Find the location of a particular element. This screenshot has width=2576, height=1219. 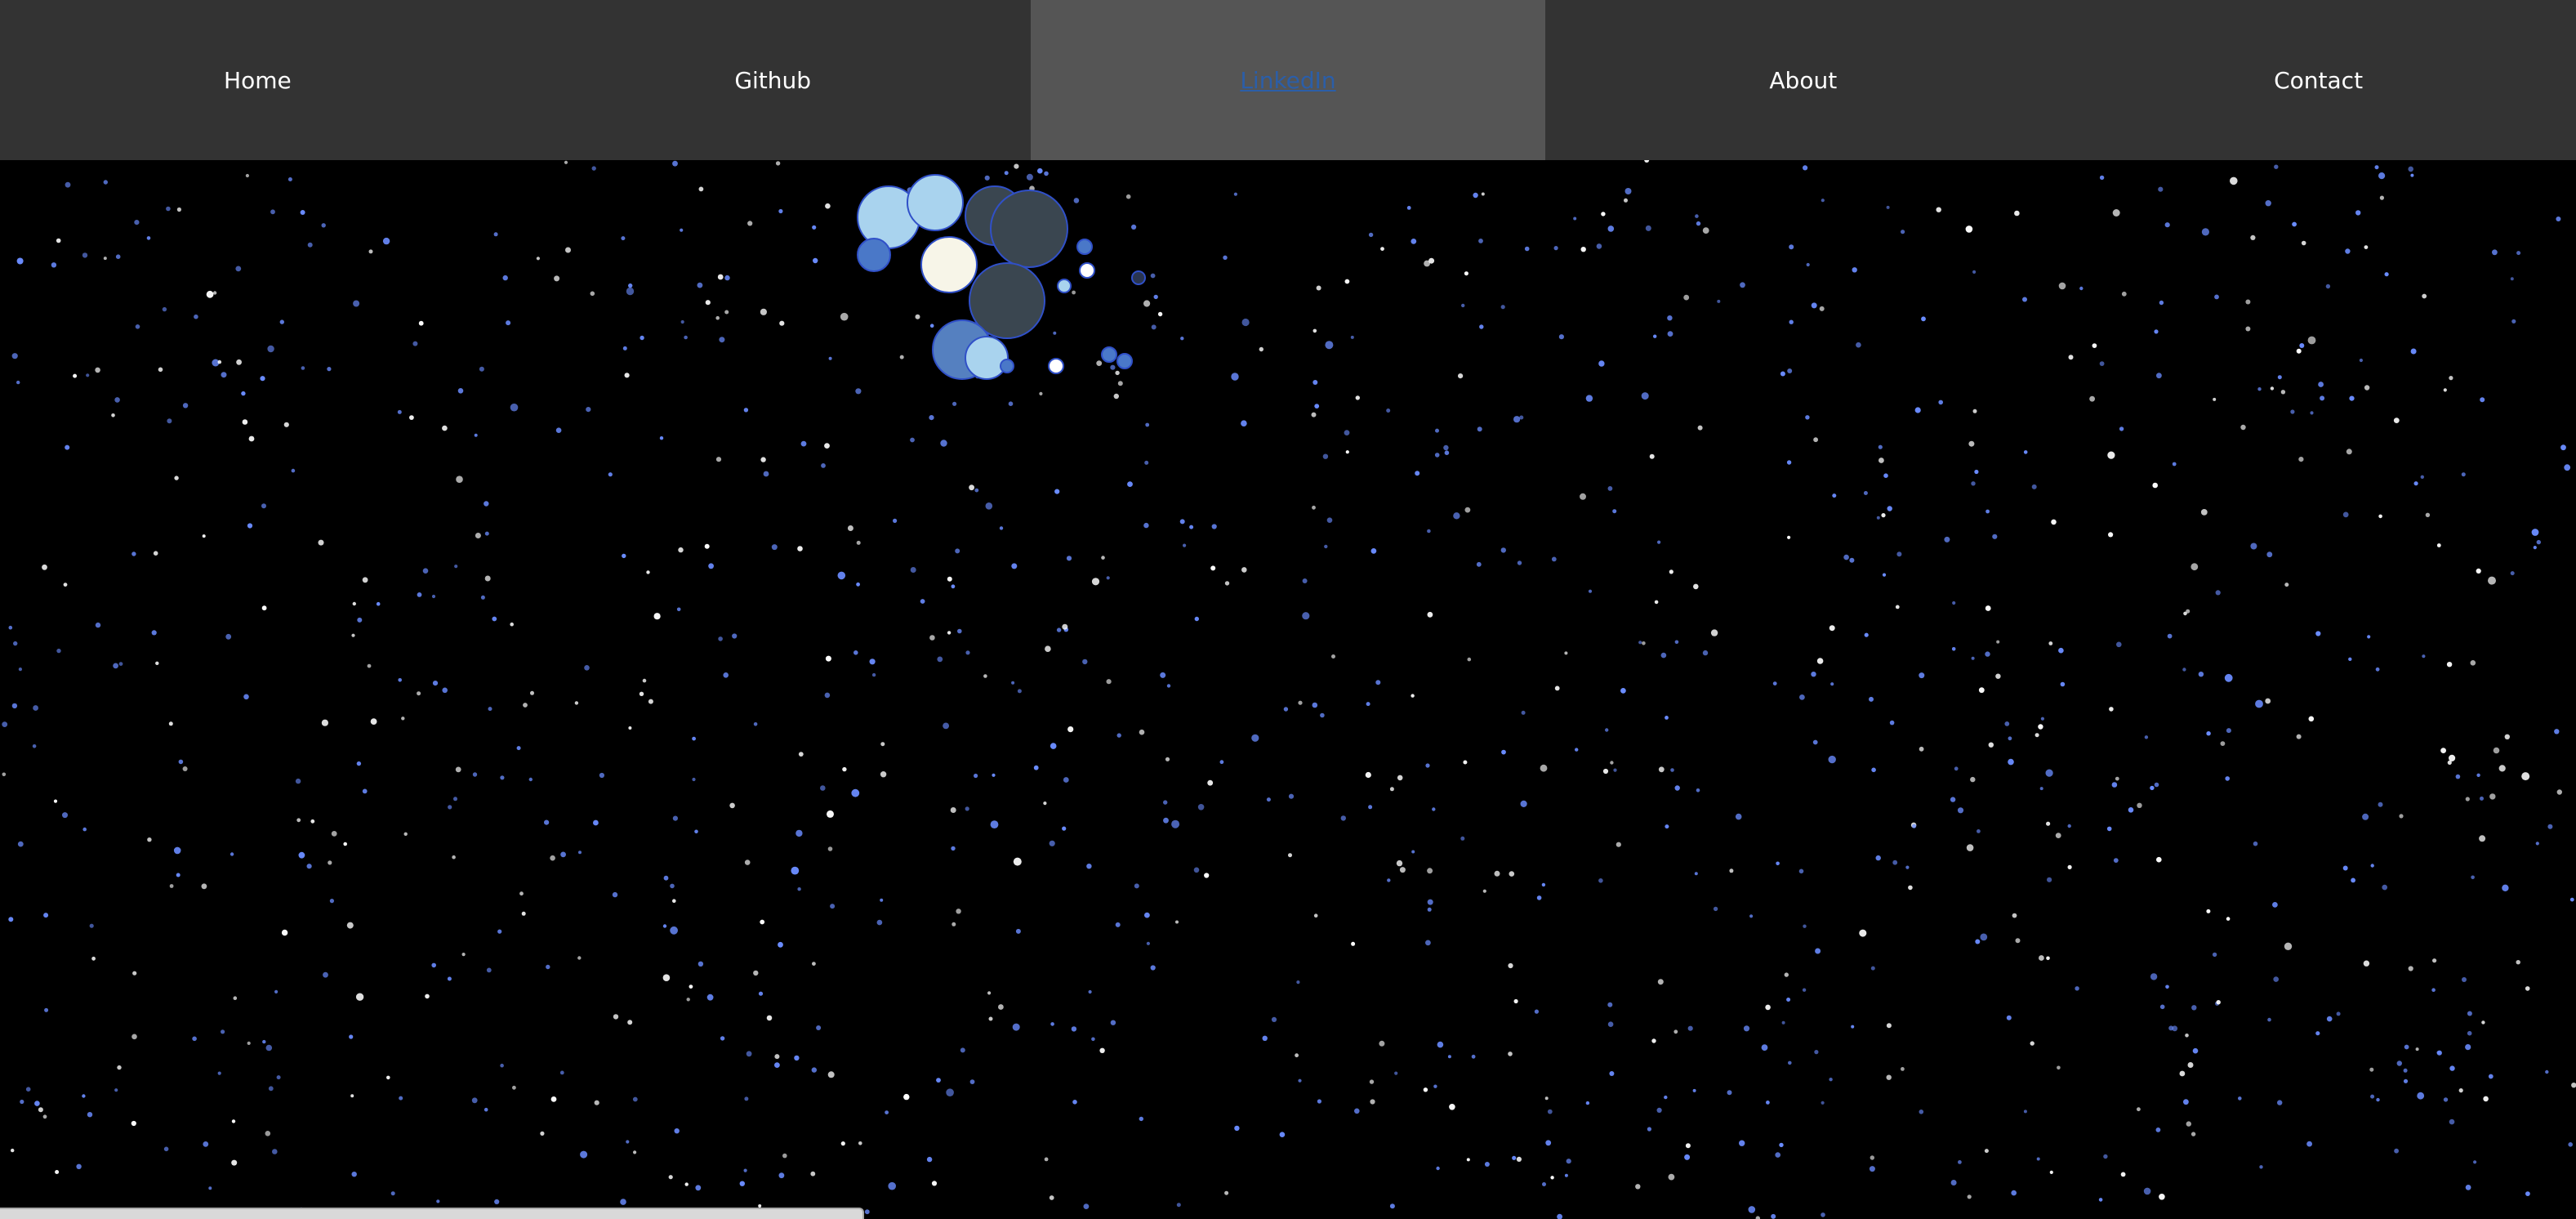

scrollbar-strip is located at coordinates (432, 1214).